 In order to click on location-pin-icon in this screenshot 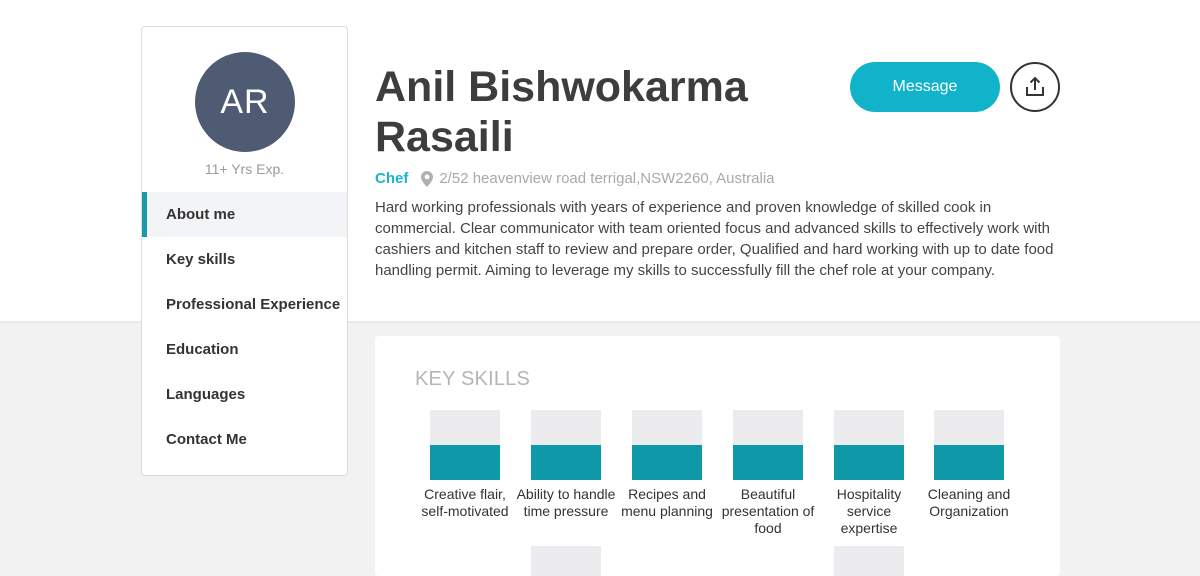, I will do `click(427, 178)`.